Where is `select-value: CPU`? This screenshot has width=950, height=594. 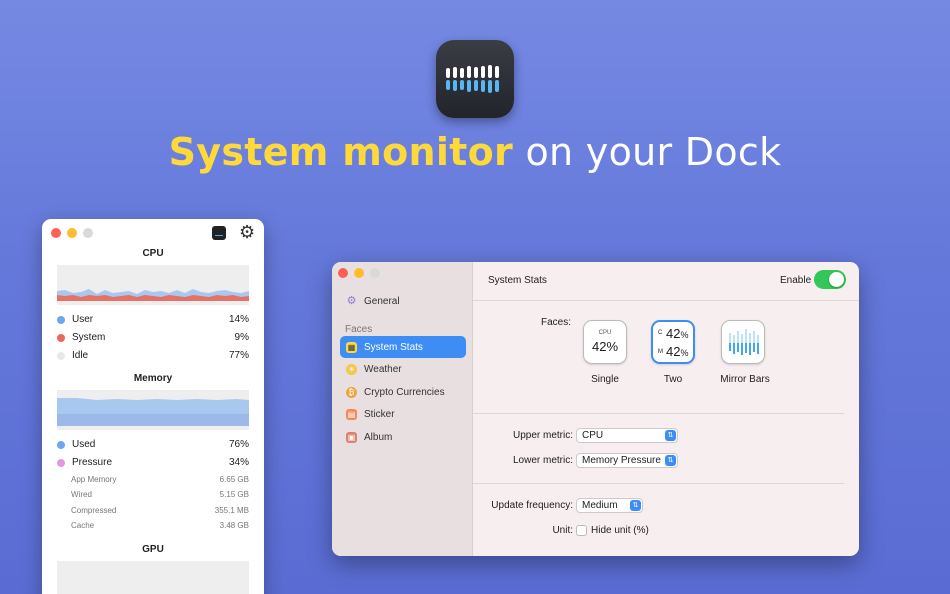
select-value: CPU is located at coordinates (593, 435).